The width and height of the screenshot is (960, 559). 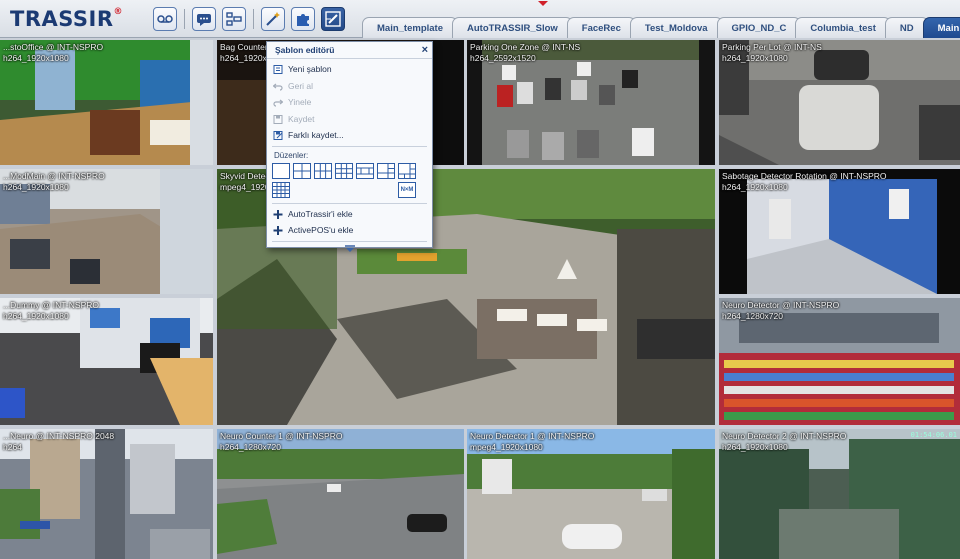 What do you see at coordinates (53, 47) in the screenshot?
I see `camera-label: ...stoOffice @ INT-NSPRO` at bounding box center [53, 47].